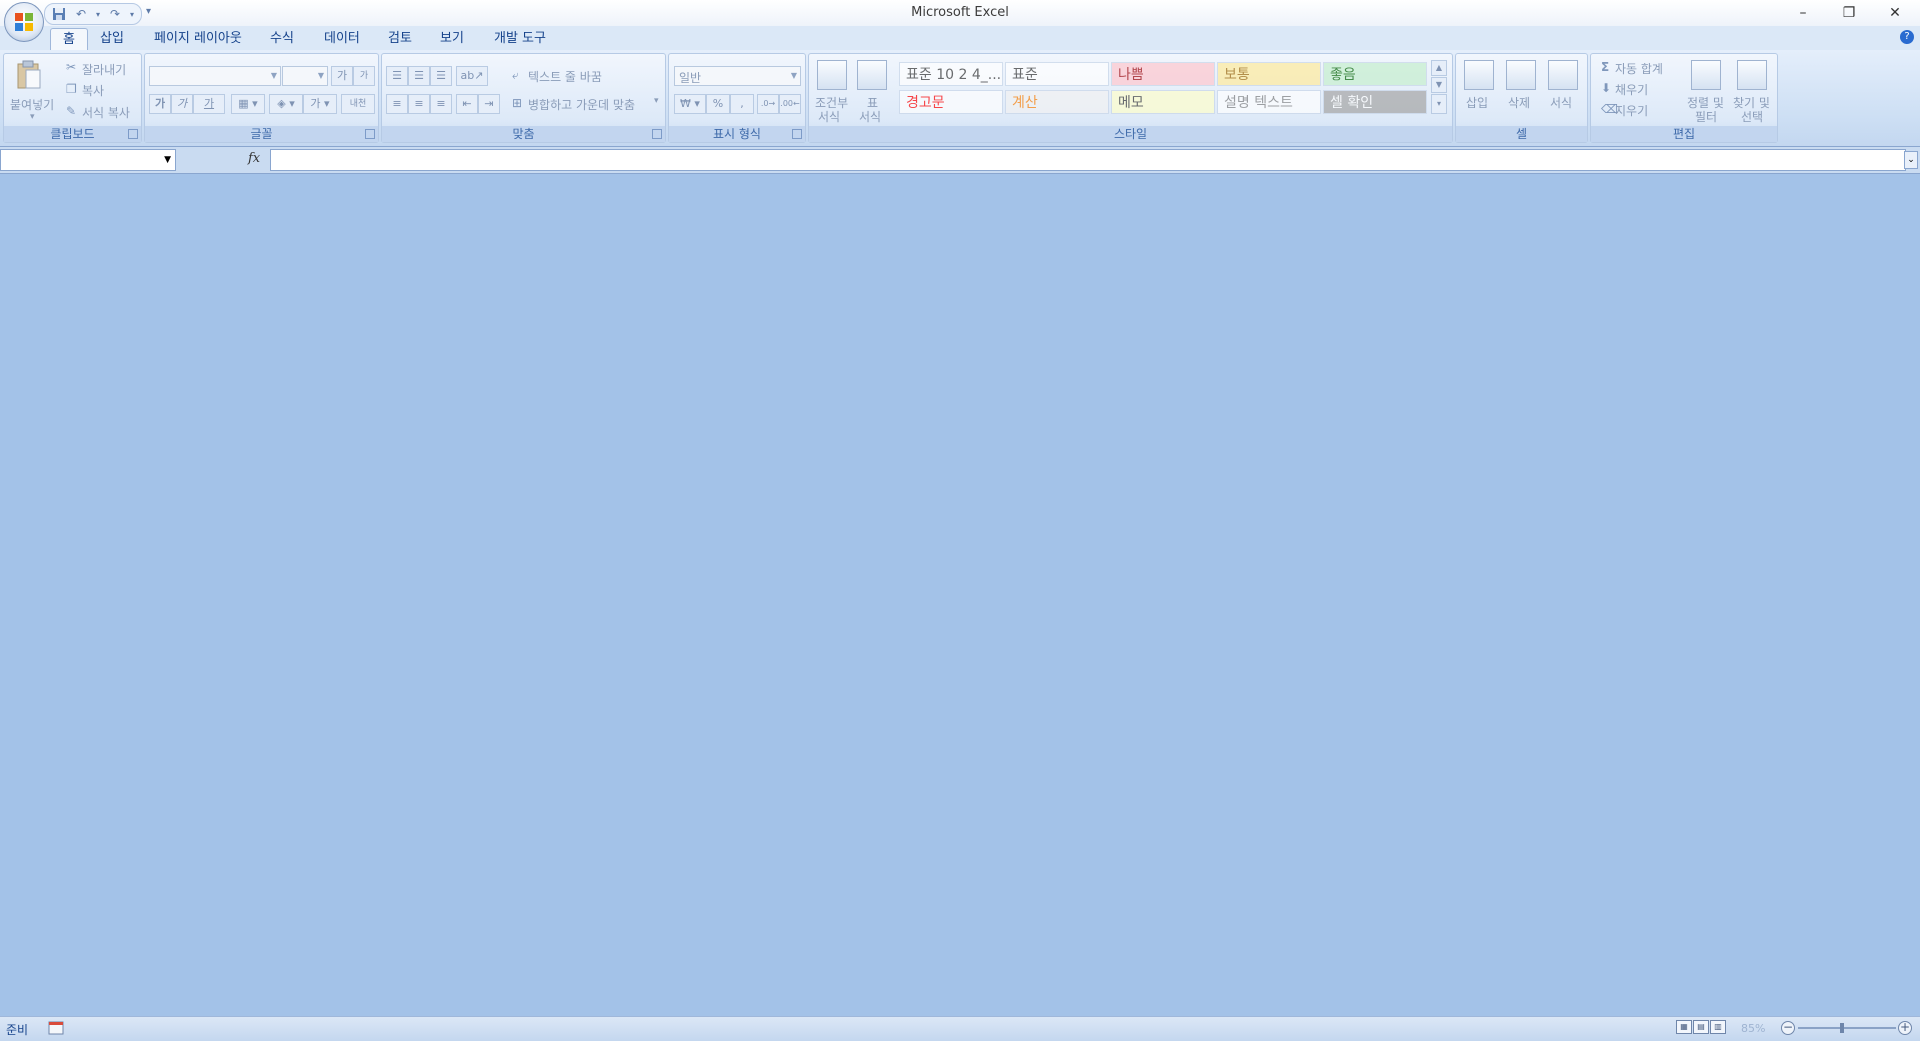 This screenshot has width=1920, height=1041. I want to click on zoom-level: 85%, so click(1753, 1028).